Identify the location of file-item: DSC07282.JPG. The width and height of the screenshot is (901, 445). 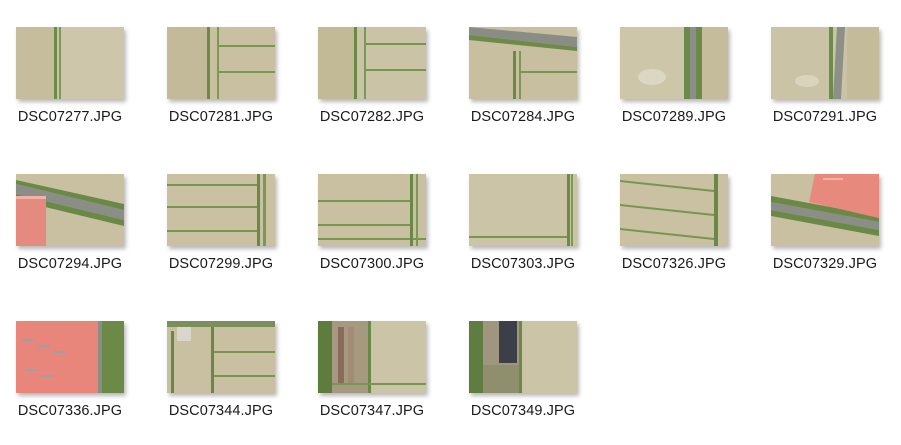
(375, 68).